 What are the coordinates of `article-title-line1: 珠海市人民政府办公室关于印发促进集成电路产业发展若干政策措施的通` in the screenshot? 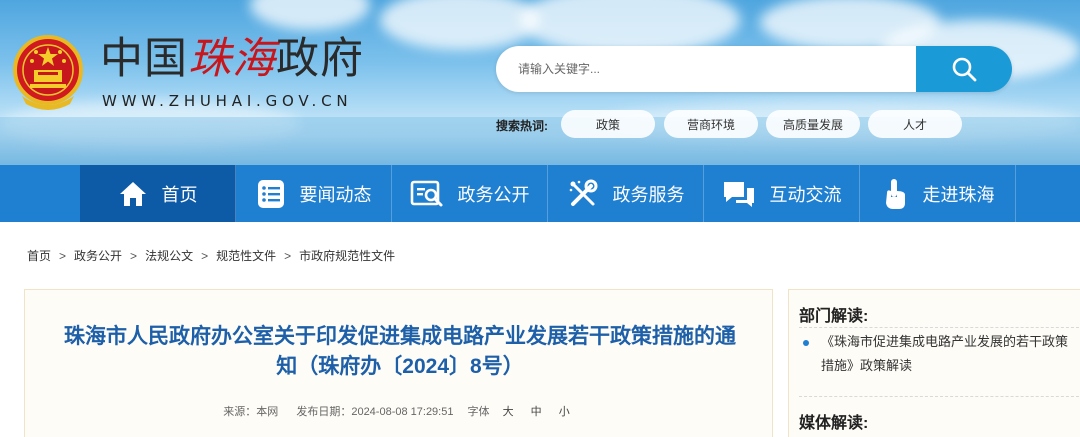 It's located at (400, 336).